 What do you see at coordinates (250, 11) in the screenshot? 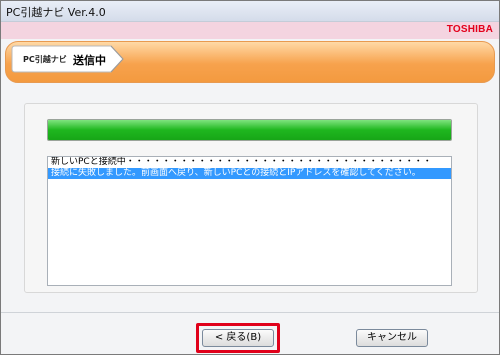
I see `title-bar: PC引越ナビ Ver.4.0` at bounding box center [250, 11].